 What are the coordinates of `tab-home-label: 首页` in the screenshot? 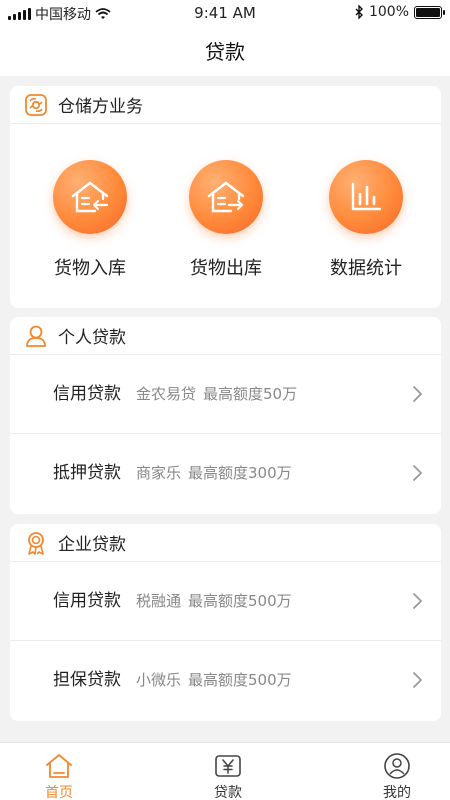 It's located at (59, 792).